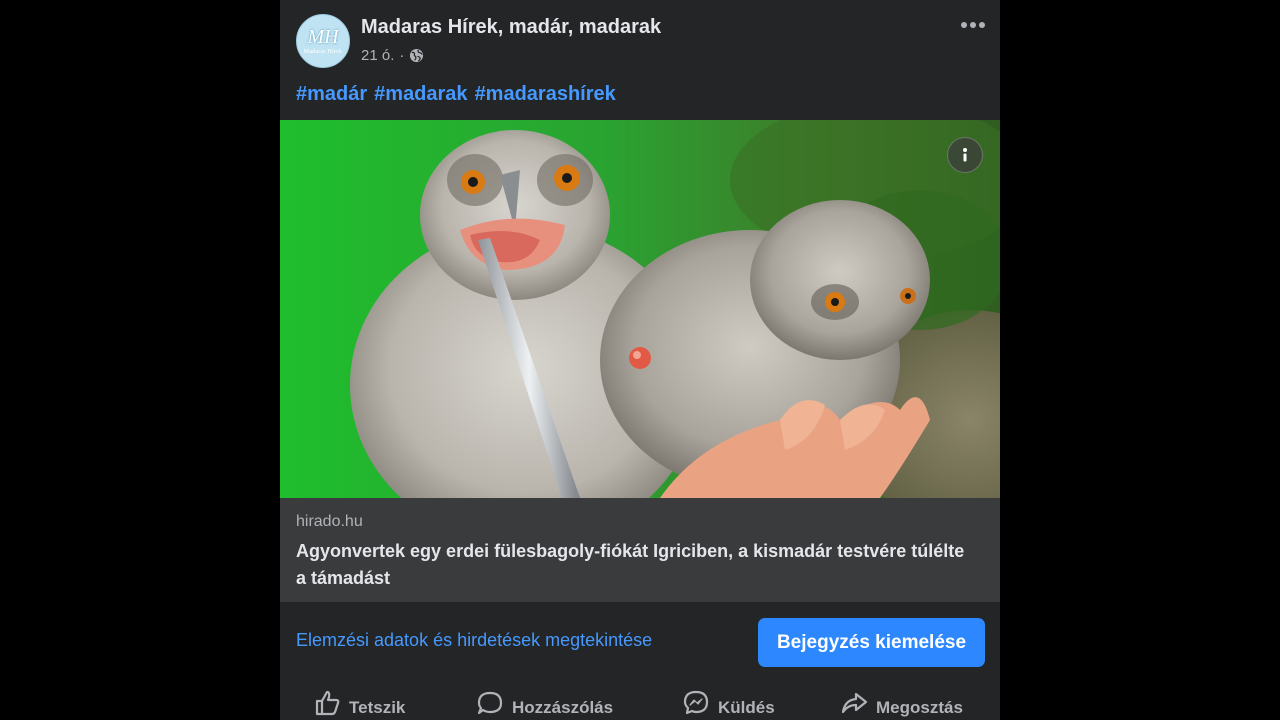  Describe the element at coordinates (417, 55) in the screenshot. I see `globe-icon` at that location.